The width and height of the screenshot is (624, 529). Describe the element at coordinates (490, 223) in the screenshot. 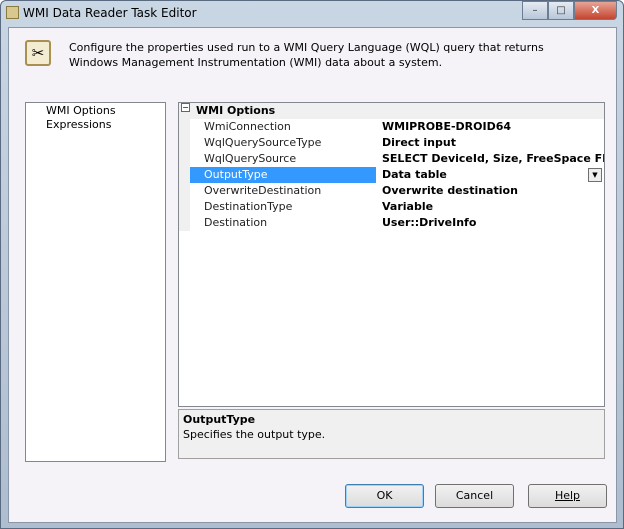

I see `property-value: User::DriveInfo` at that location.